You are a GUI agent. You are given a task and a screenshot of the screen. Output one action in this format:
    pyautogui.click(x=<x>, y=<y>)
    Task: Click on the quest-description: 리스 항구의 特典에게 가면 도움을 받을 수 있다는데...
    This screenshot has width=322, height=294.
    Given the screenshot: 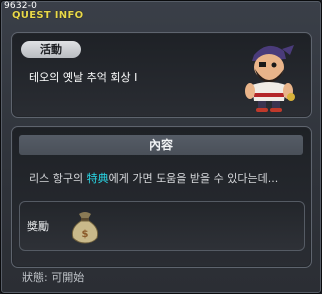 What is the action you would take?
    pyautogui.click(x=153, y=178)
    